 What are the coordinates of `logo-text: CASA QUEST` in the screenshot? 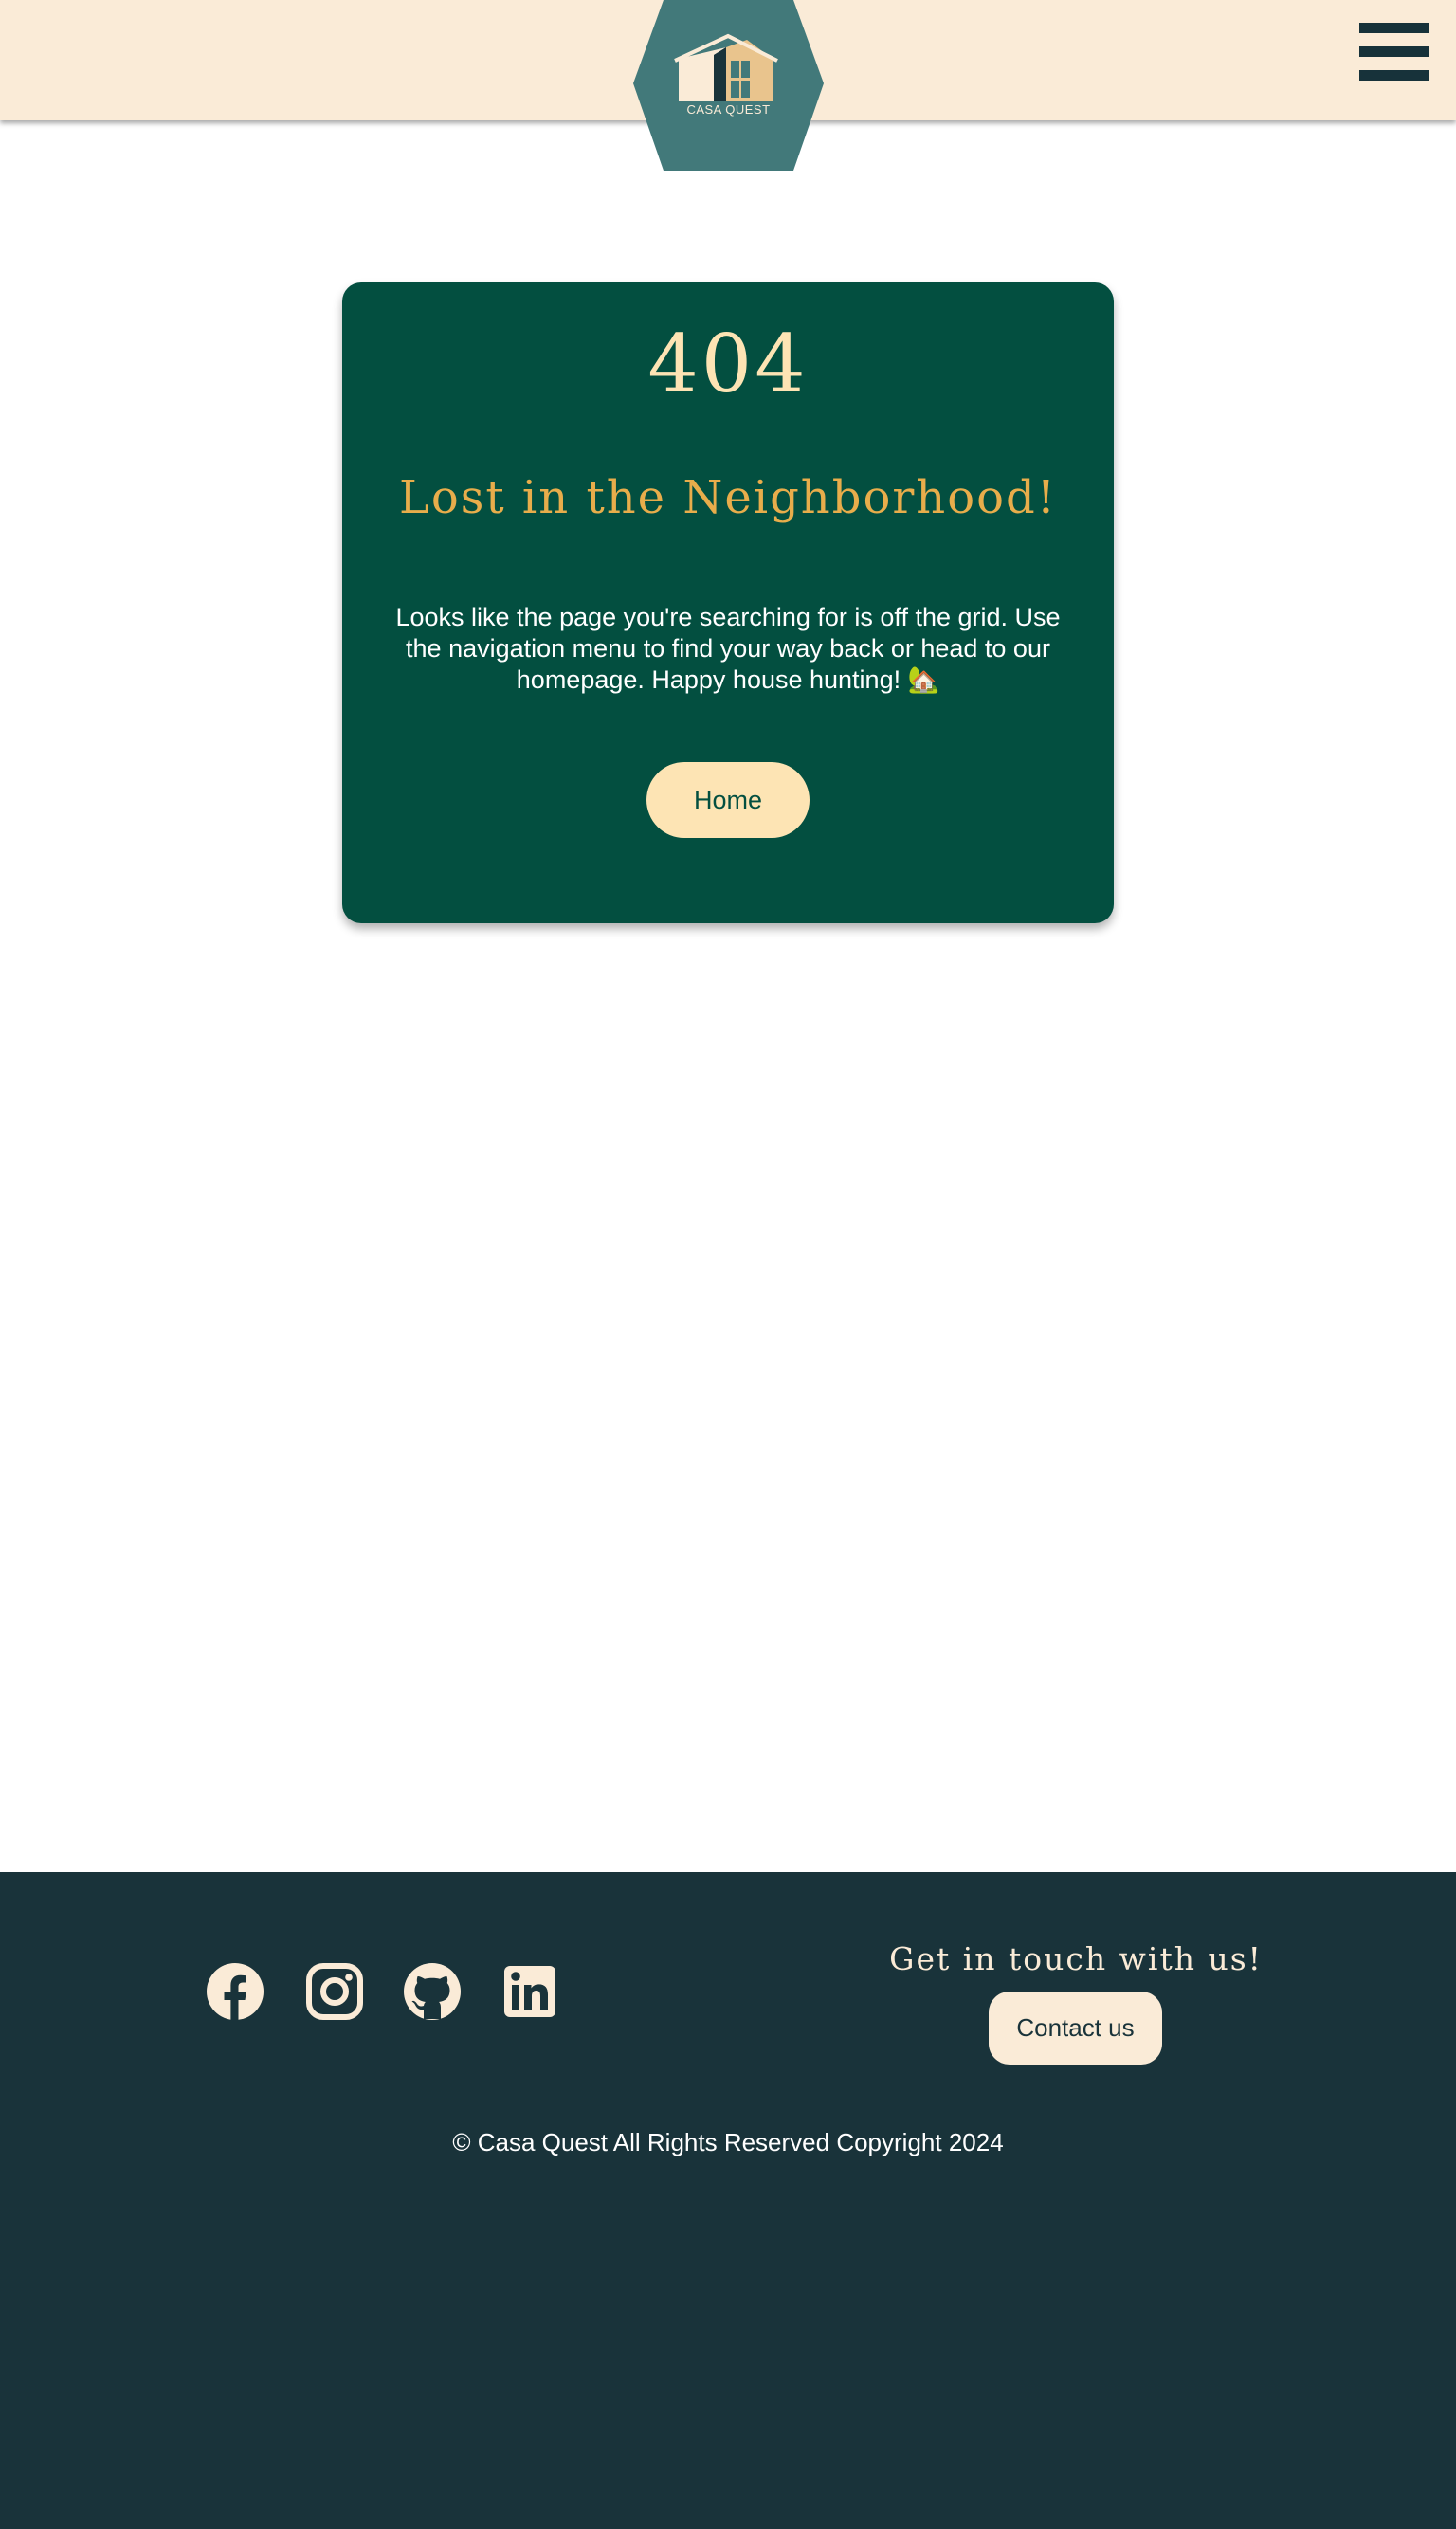 It's located at (728, 109).